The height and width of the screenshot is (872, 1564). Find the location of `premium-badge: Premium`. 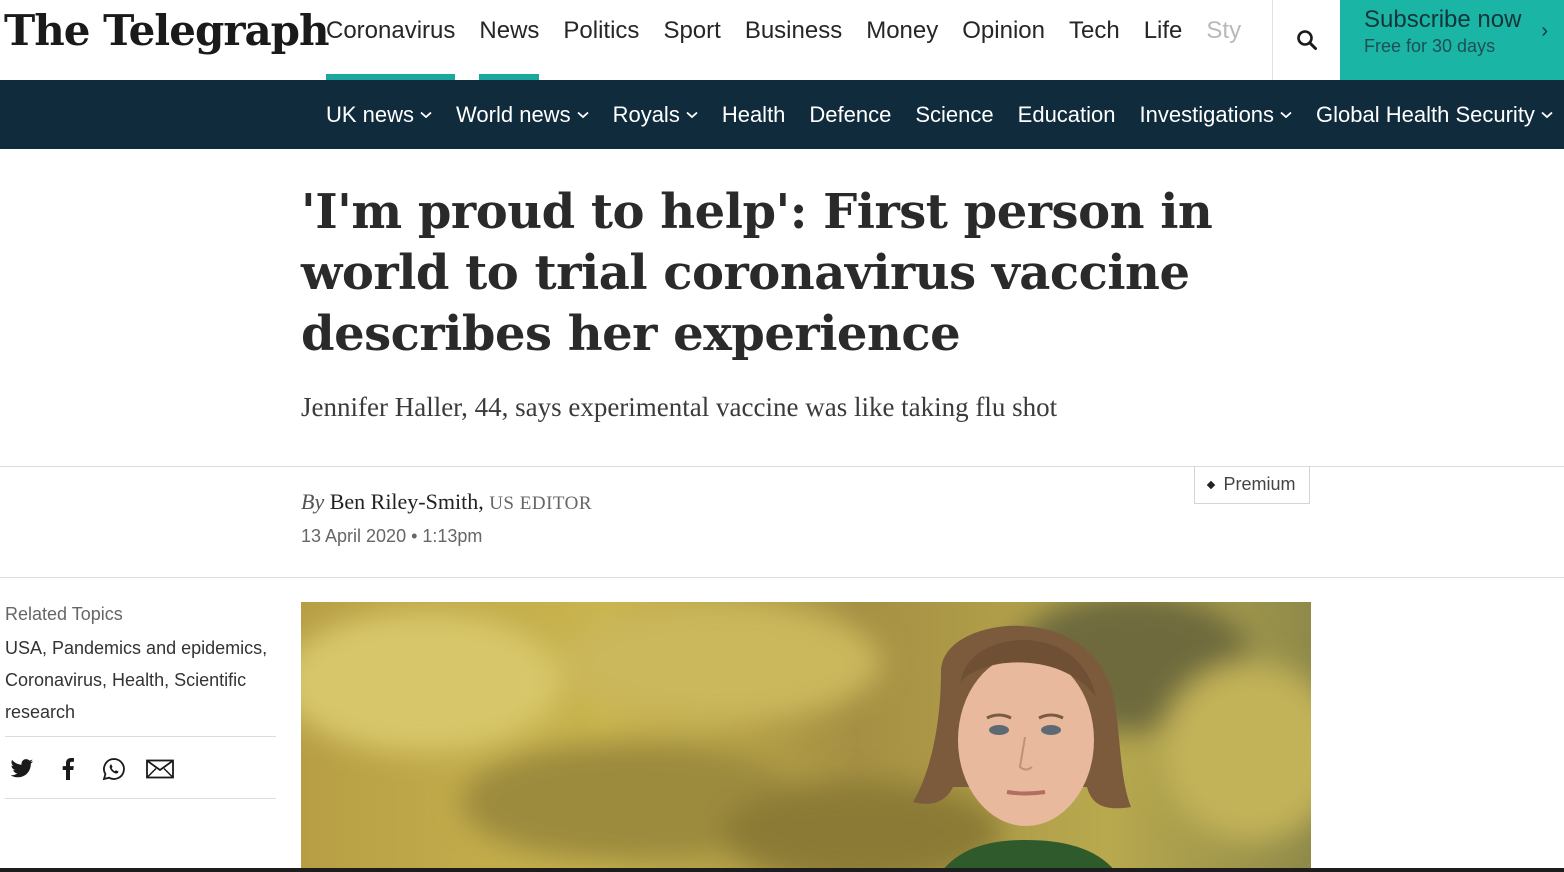

premium-badge: Premium is located at coordinates (1252, 485).